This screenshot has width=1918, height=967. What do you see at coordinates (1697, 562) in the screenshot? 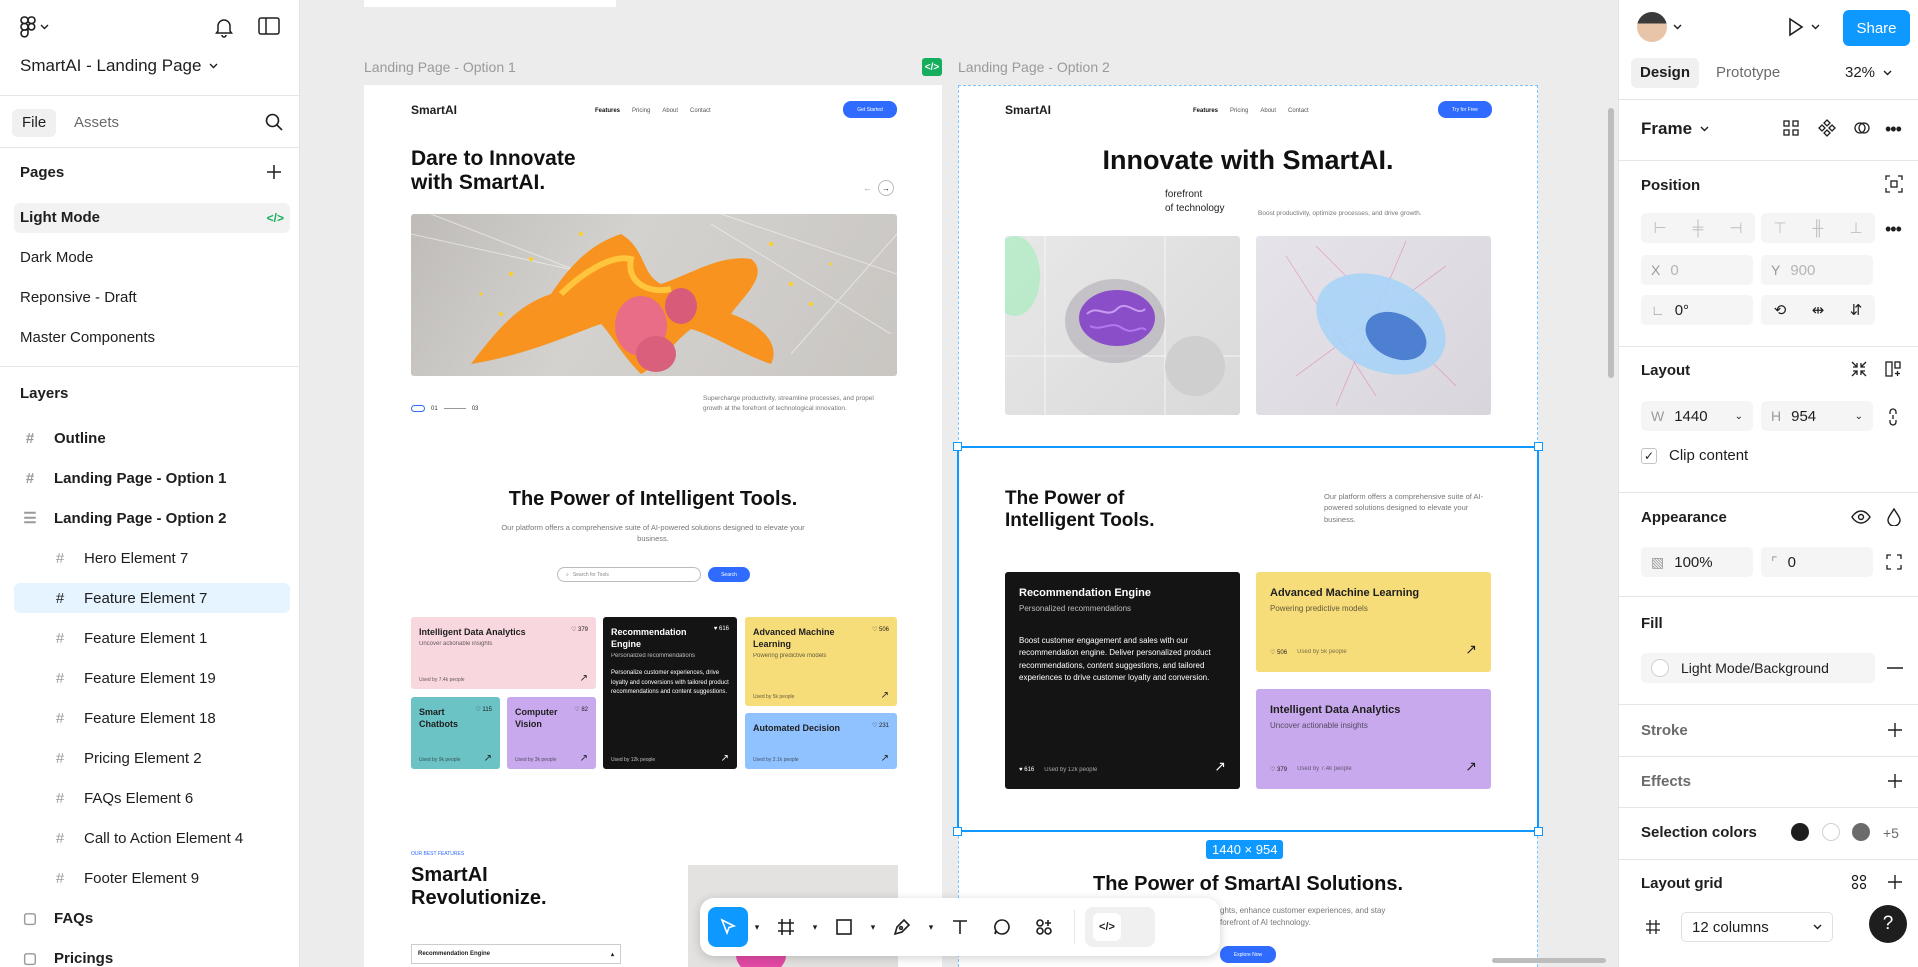
I see `opacity-field: ▧ 100%` at bounding box center [1697, 562].